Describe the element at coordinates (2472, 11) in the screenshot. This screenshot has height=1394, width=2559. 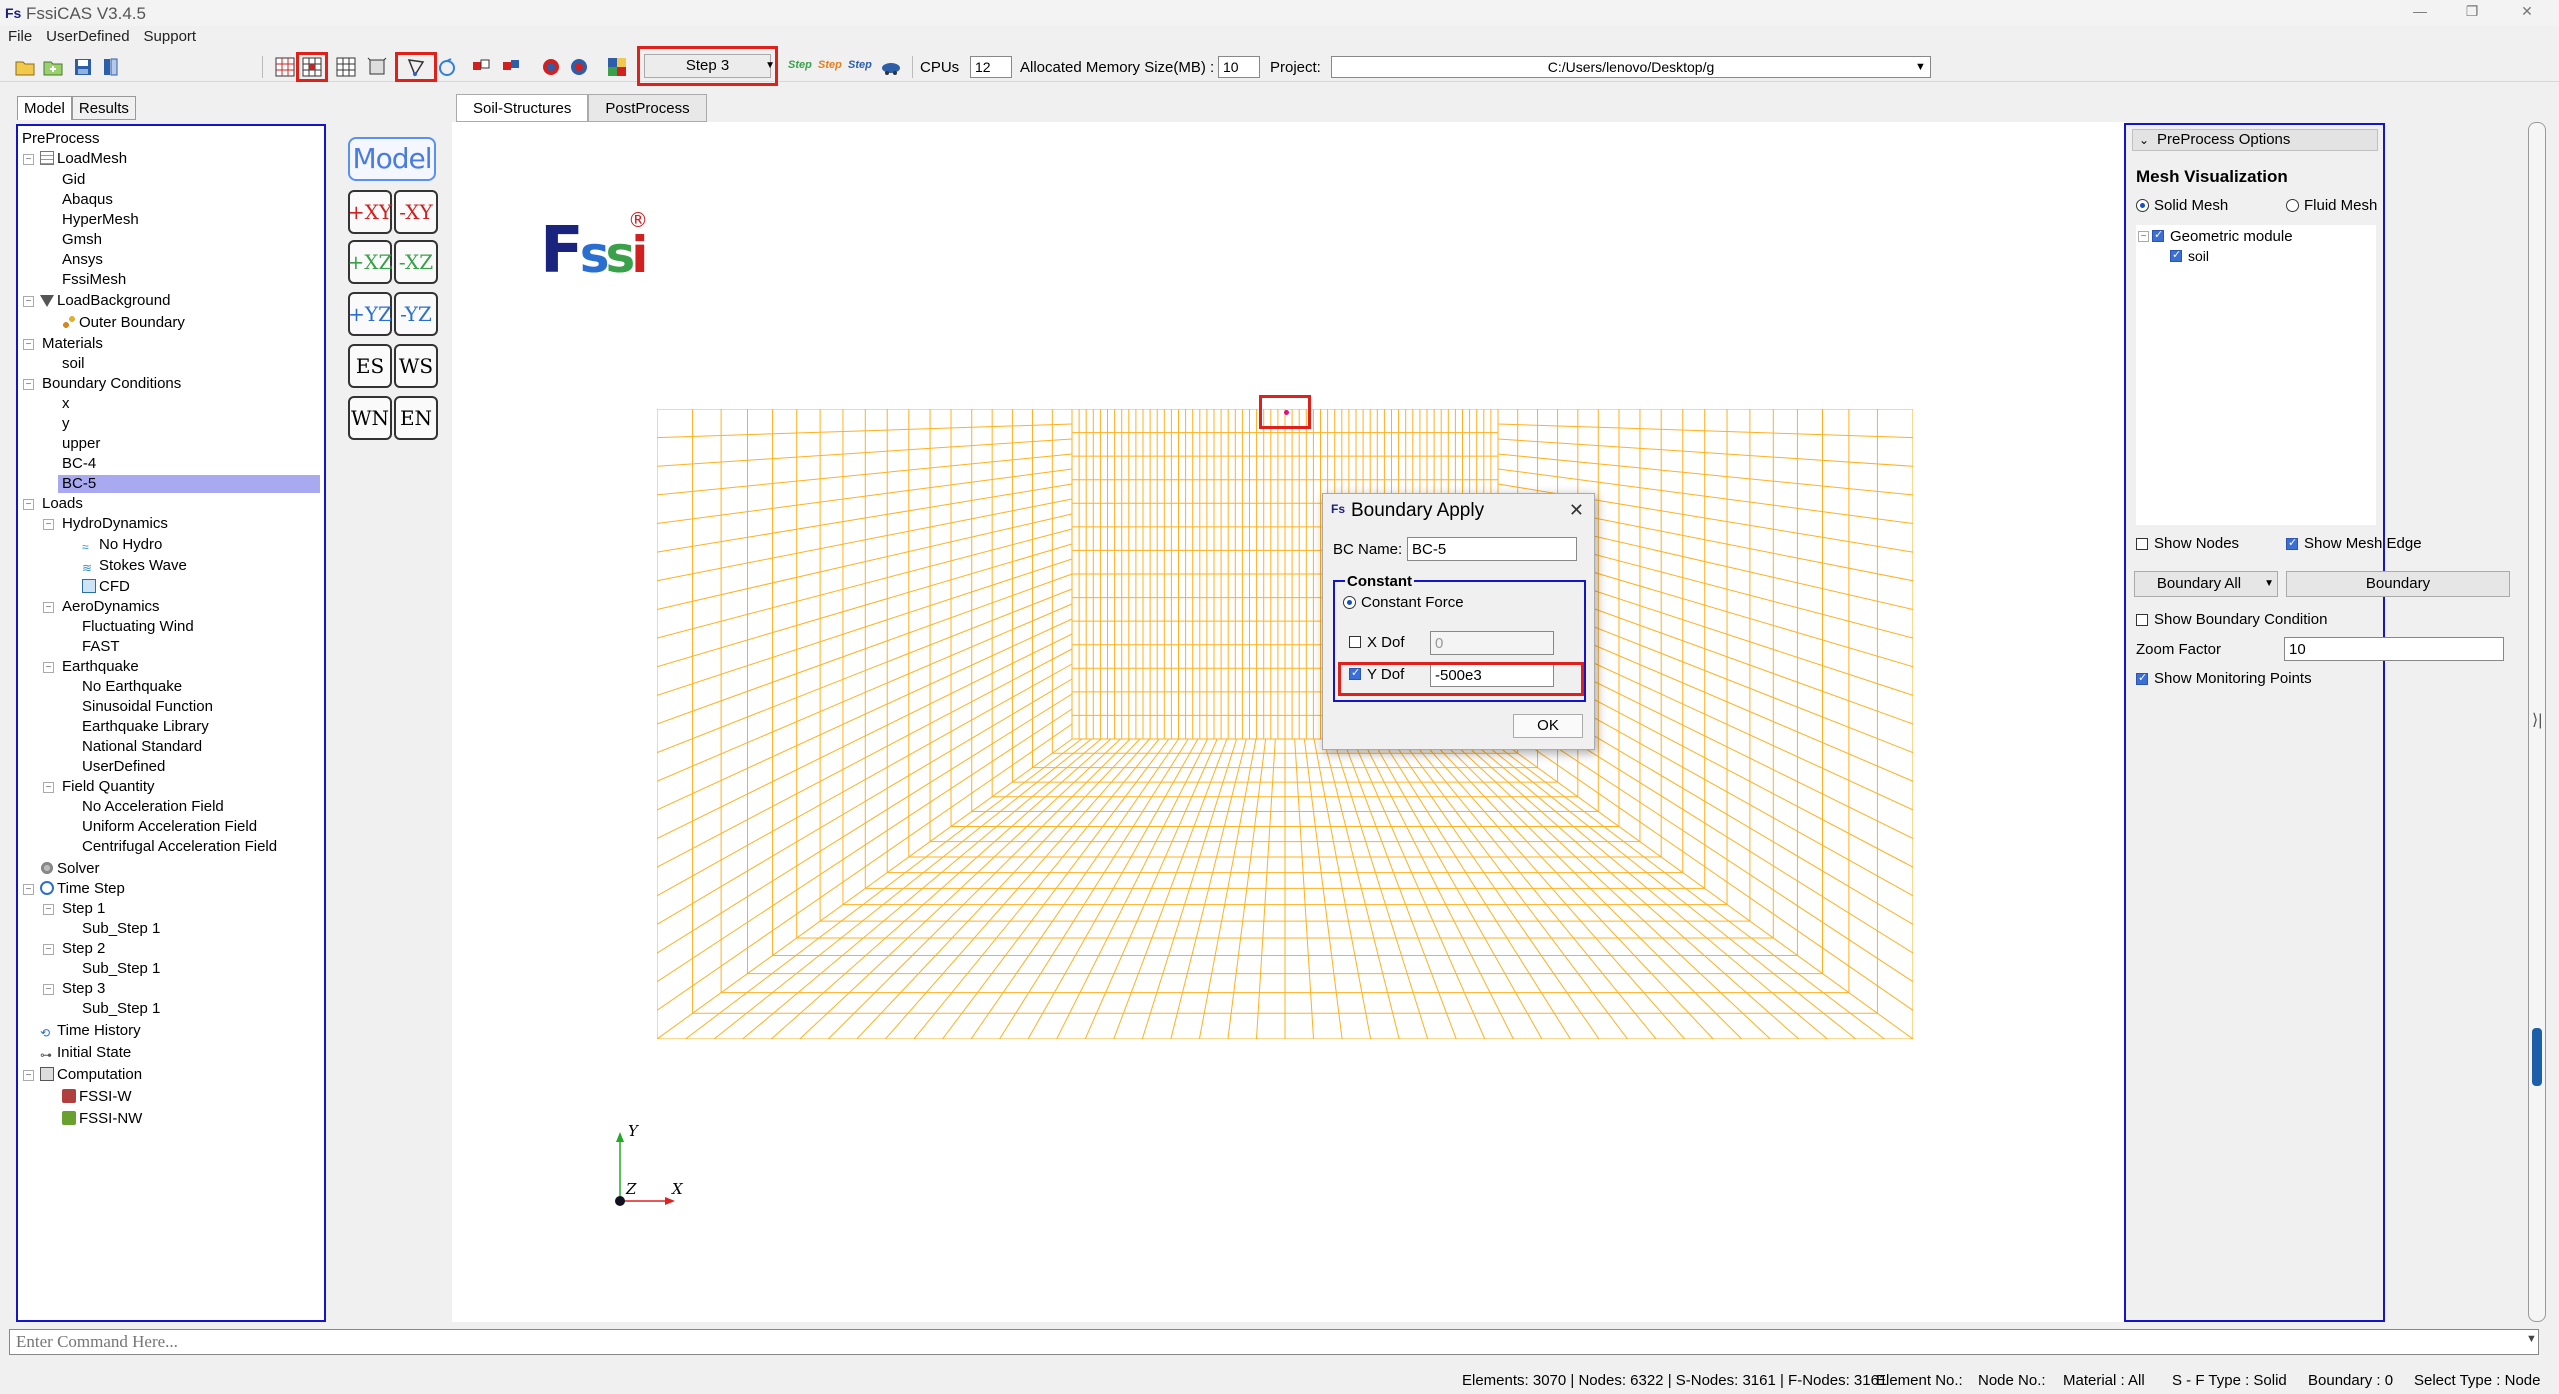
I see `maximize-icon: ❐` at that location.